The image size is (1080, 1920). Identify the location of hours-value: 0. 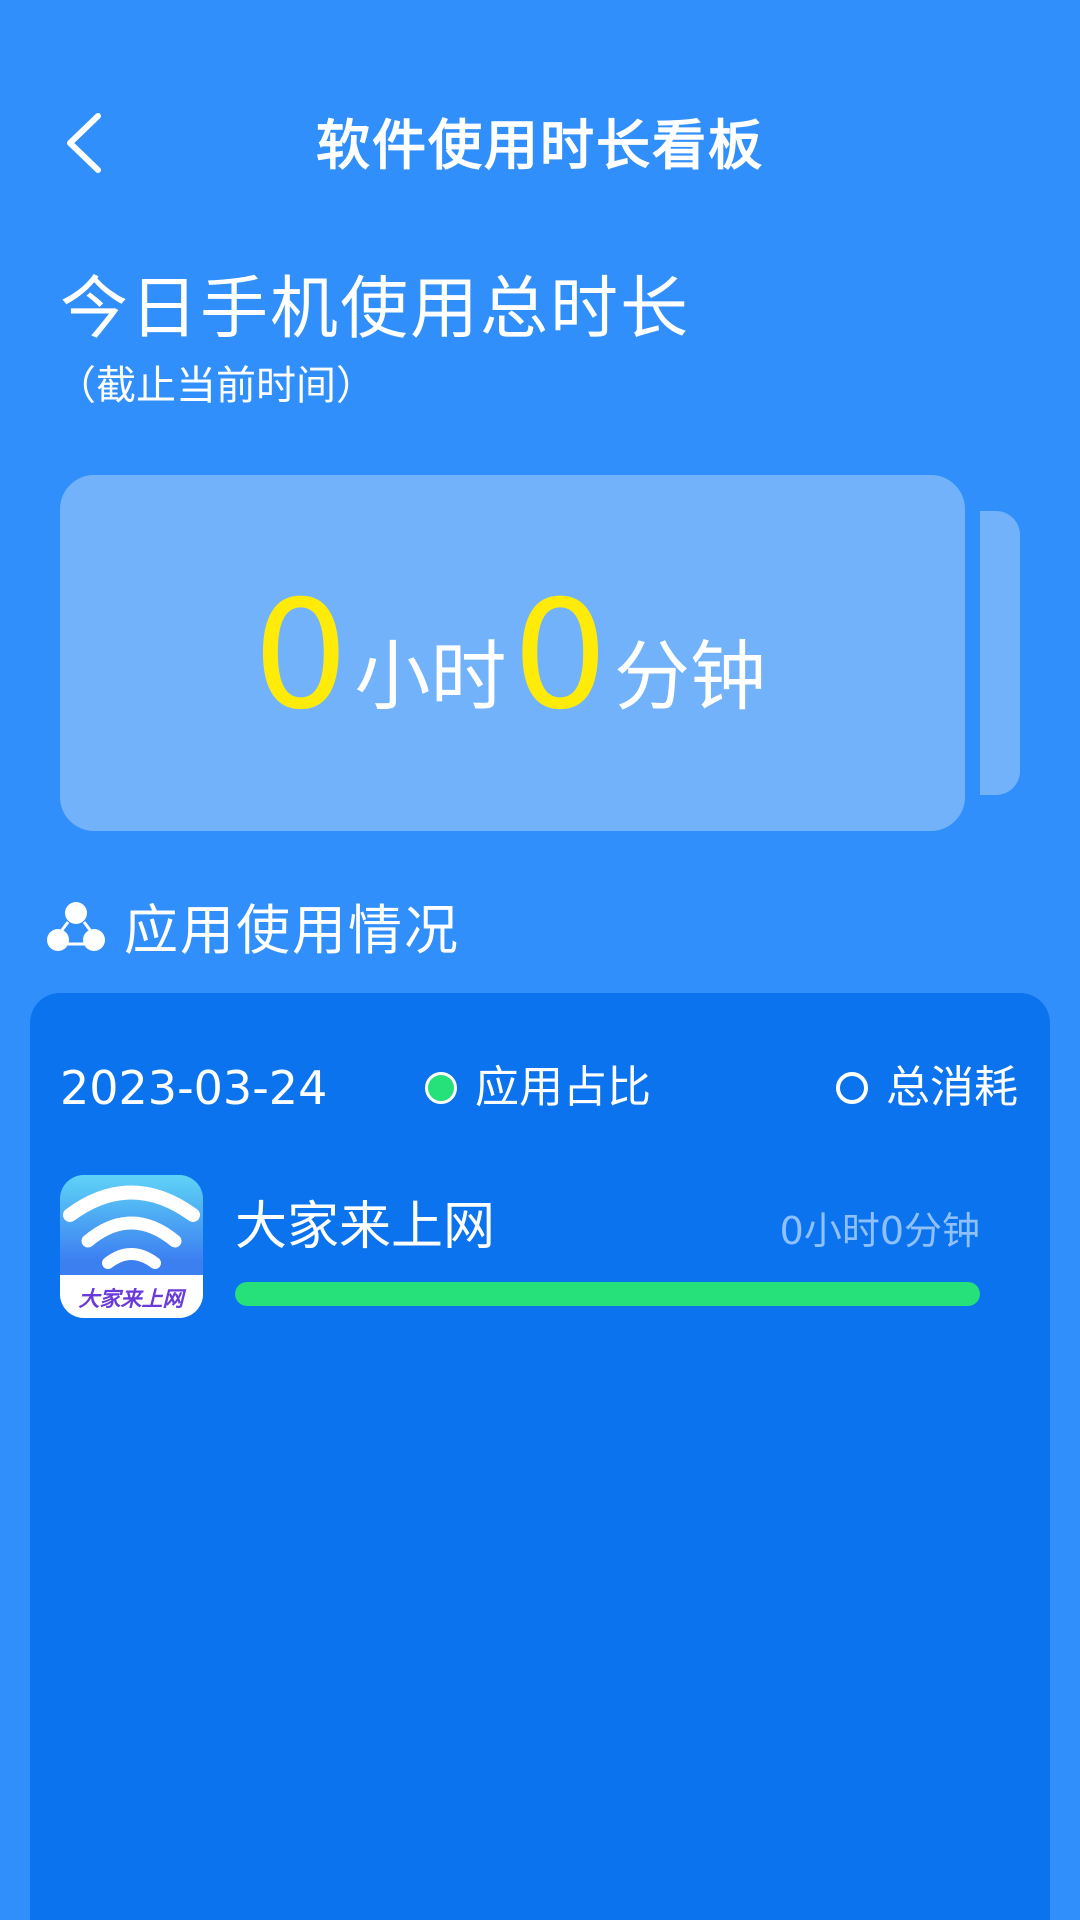
(301, 656).